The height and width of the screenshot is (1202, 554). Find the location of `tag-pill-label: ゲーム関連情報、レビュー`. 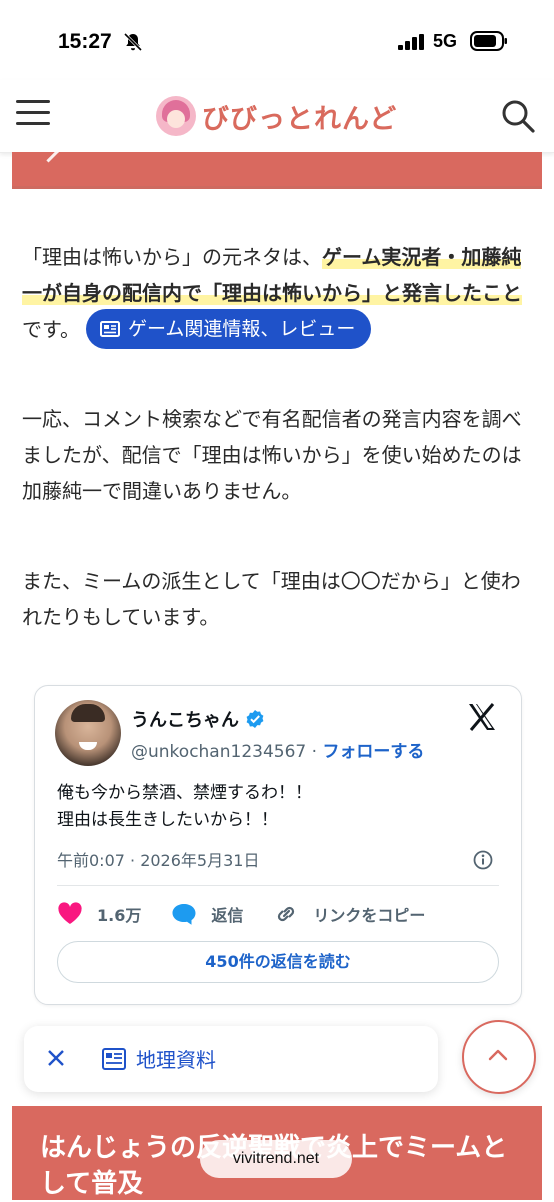

tag-pill-label: ゲーム関連情報、レビュー is located at coordinates (242, 329).